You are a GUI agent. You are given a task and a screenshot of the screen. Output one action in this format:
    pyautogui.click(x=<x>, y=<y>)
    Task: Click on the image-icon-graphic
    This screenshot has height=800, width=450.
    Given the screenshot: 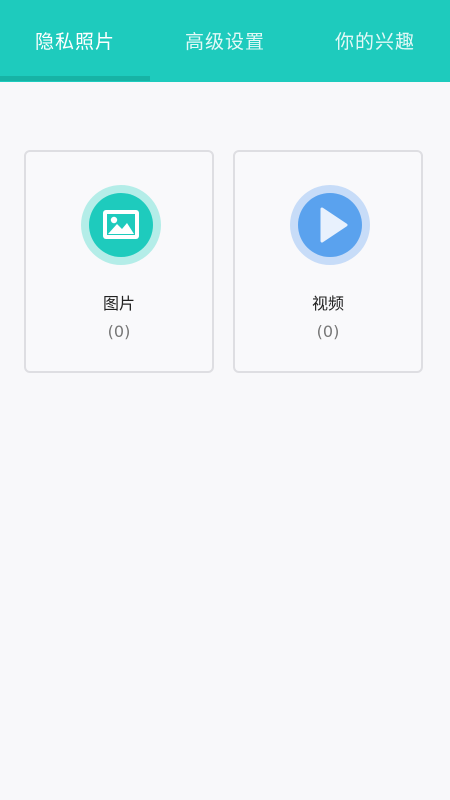 What is the action you would take?
    pyautogui.click(x=121, y=224)
    